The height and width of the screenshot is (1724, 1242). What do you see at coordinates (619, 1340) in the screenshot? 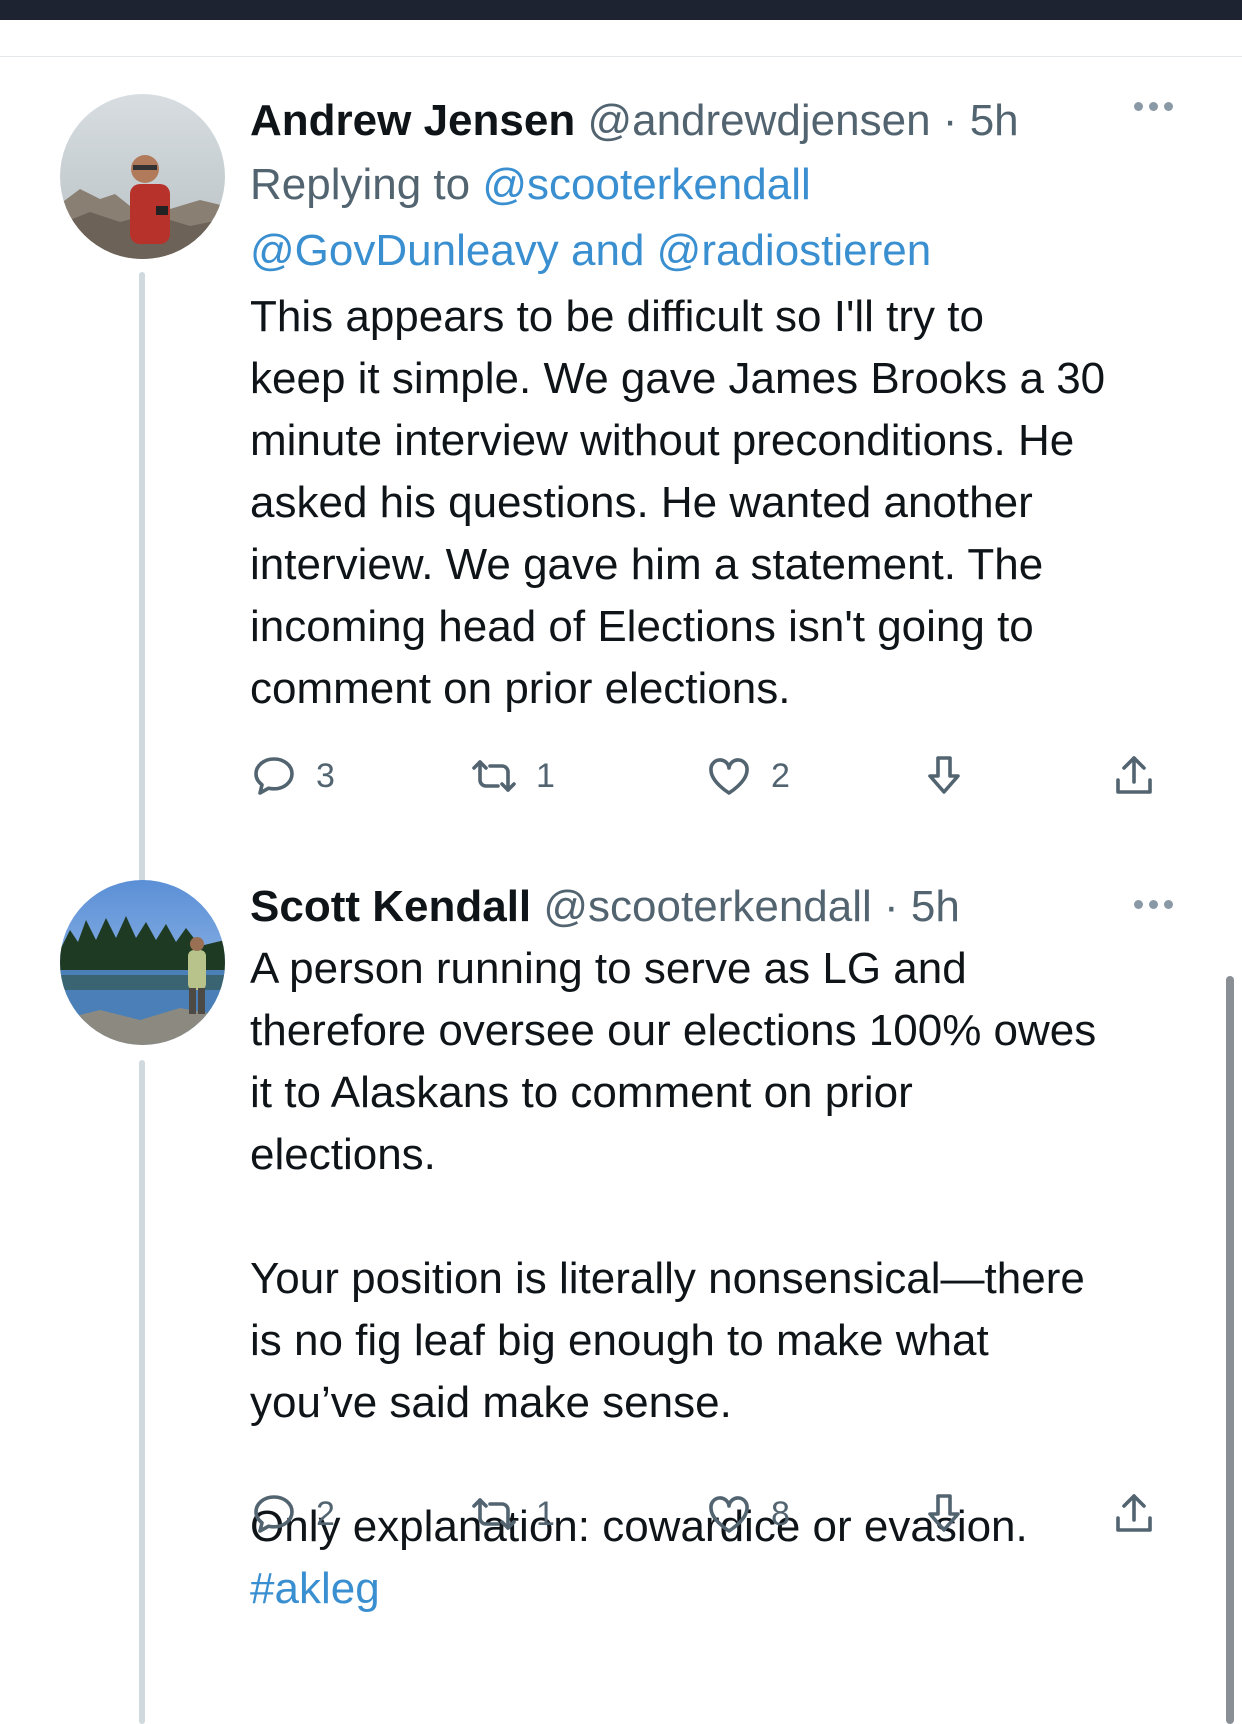
I see `text-line: is no fig leaf big enough to make what` at bounding box center [619, 1340].